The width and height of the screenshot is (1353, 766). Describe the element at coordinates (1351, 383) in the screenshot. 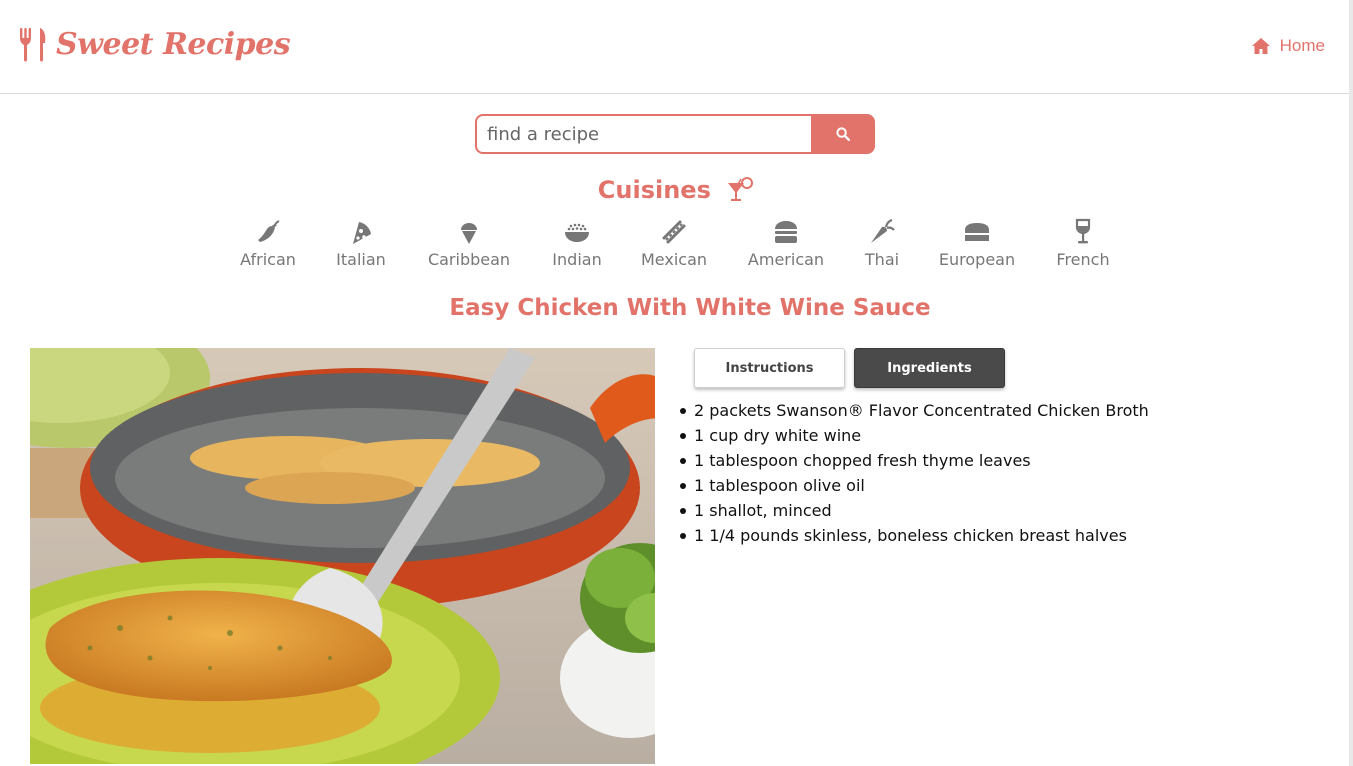

I see `page-scrollbar` at that location.